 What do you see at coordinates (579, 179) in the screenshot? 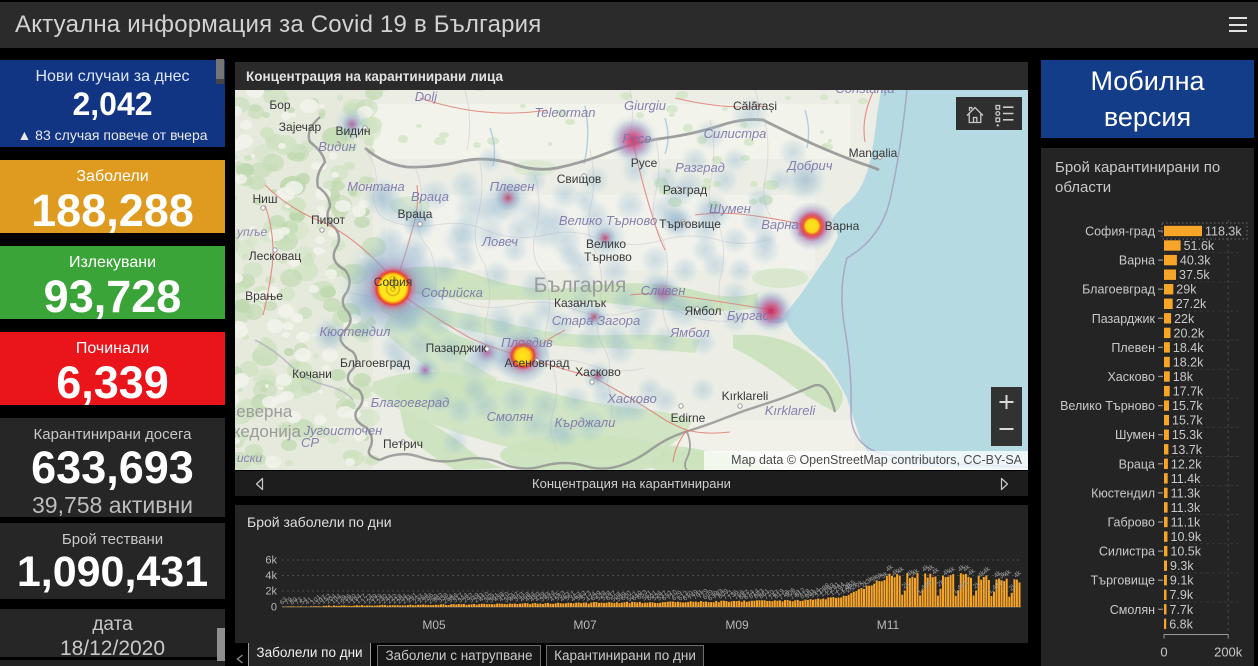
I see `svg-text: Свищов` at bounding box center [579, 179].